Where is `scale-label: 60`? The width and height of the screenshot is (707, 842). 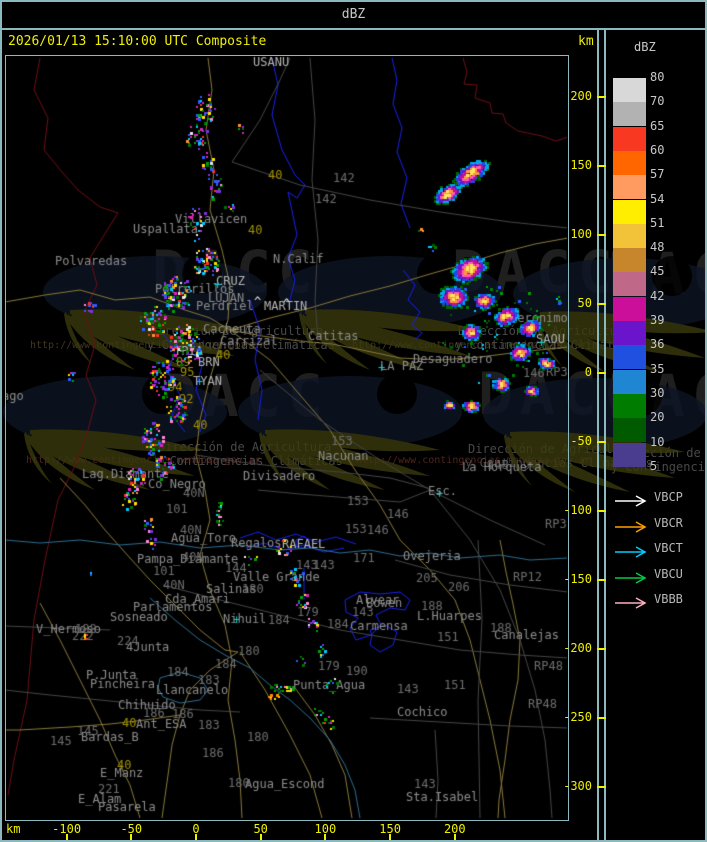 scale-label: 60 is located at coordinates (657, 149).